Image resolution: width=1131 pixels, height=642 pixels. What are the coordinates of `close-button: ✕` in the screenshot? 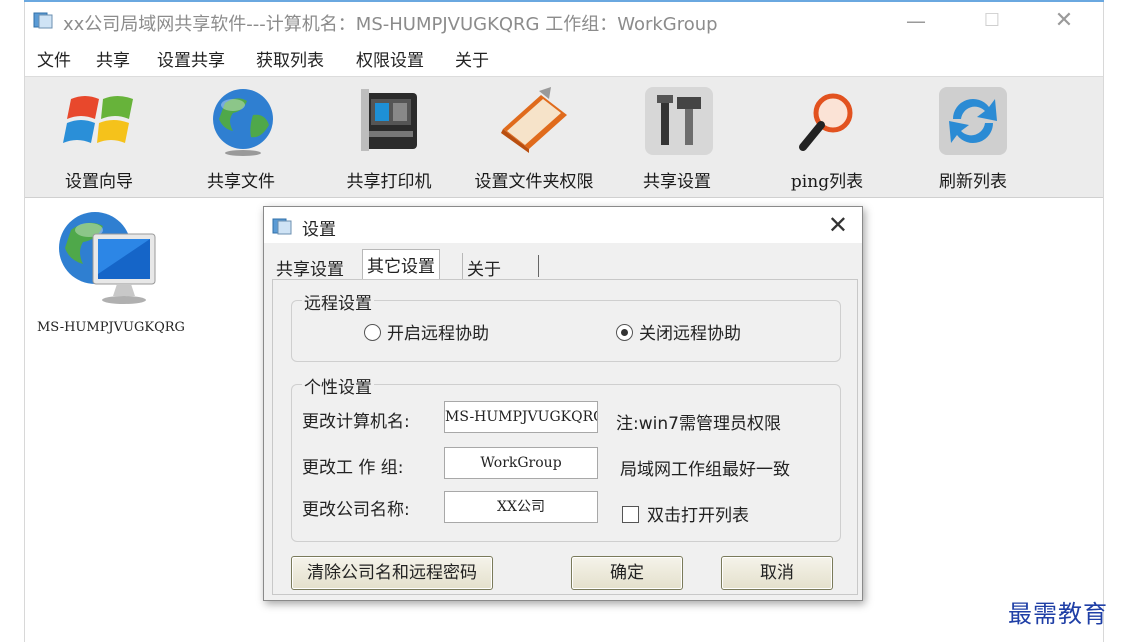 It's located at (1064, 21).